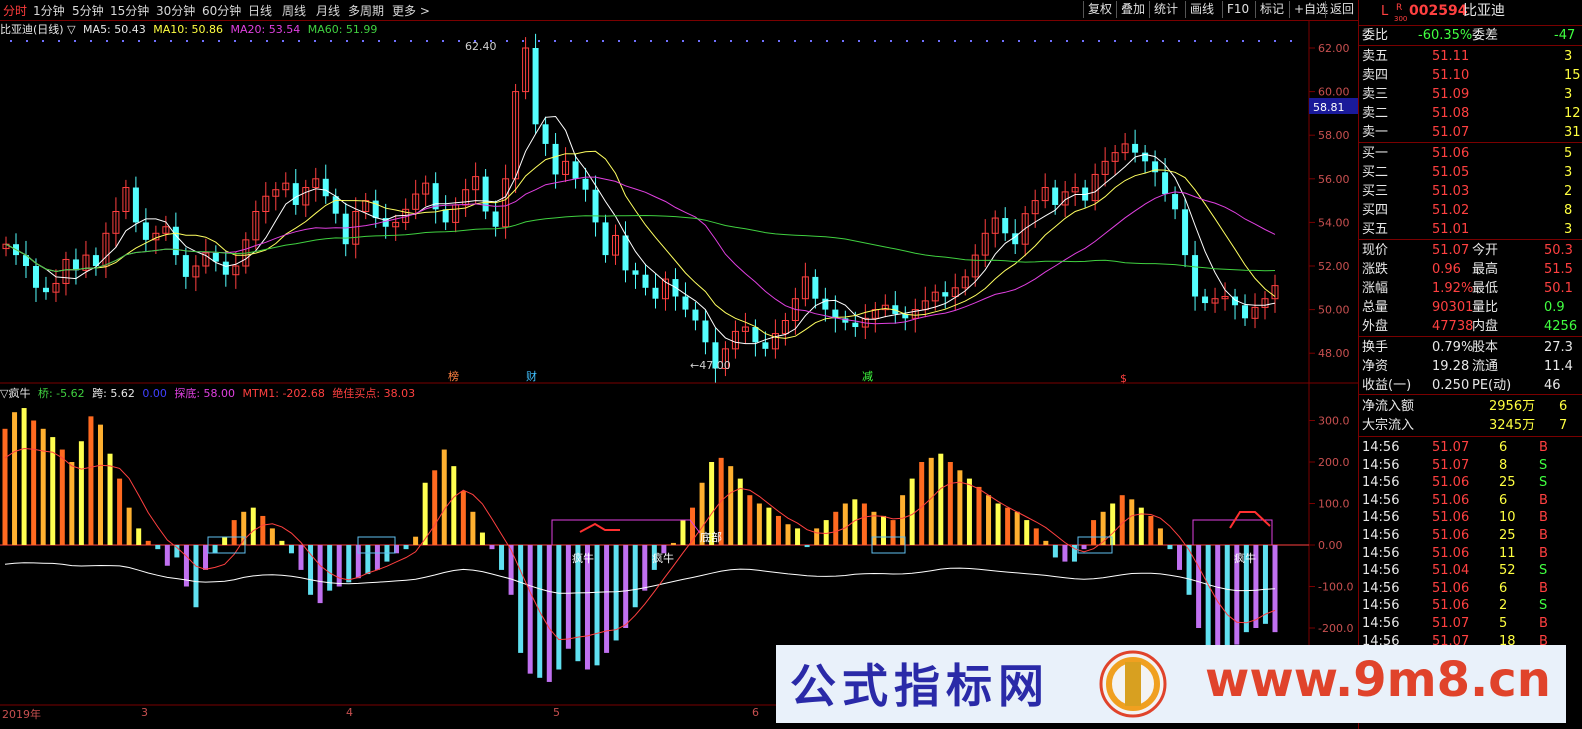 Image resolution: width=1582 pixels, height=729 pixels. I want to click on bid-row: 买二 51.05 3, so click(1470, 172).